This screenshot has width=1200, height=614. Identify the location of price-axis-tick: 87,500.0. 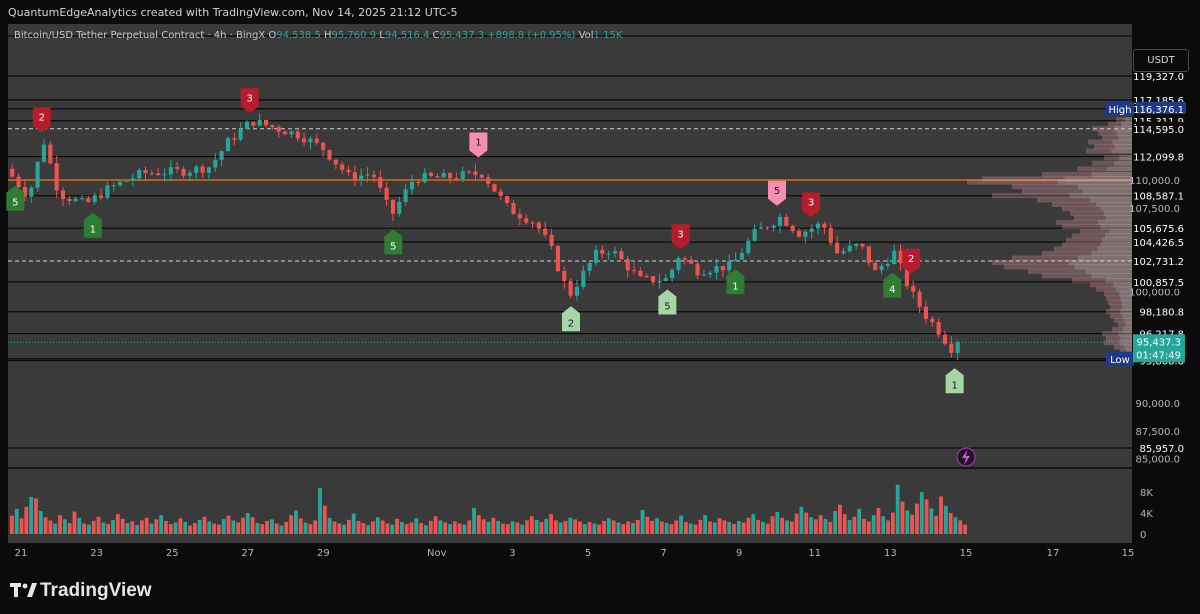
(1157, 432).